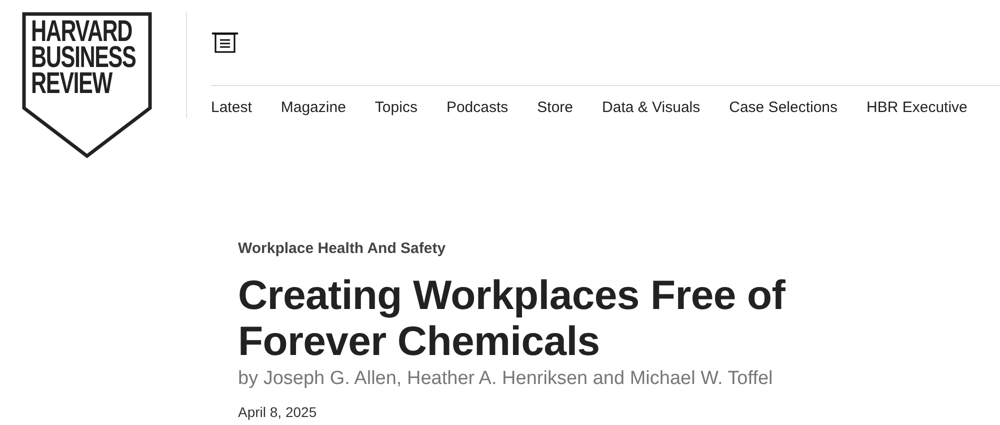  What do you see at coordinates (342, 248) in the screenshot?
I see `topic-link: Workplace Health And Safety` at bounding box center [342, 248].